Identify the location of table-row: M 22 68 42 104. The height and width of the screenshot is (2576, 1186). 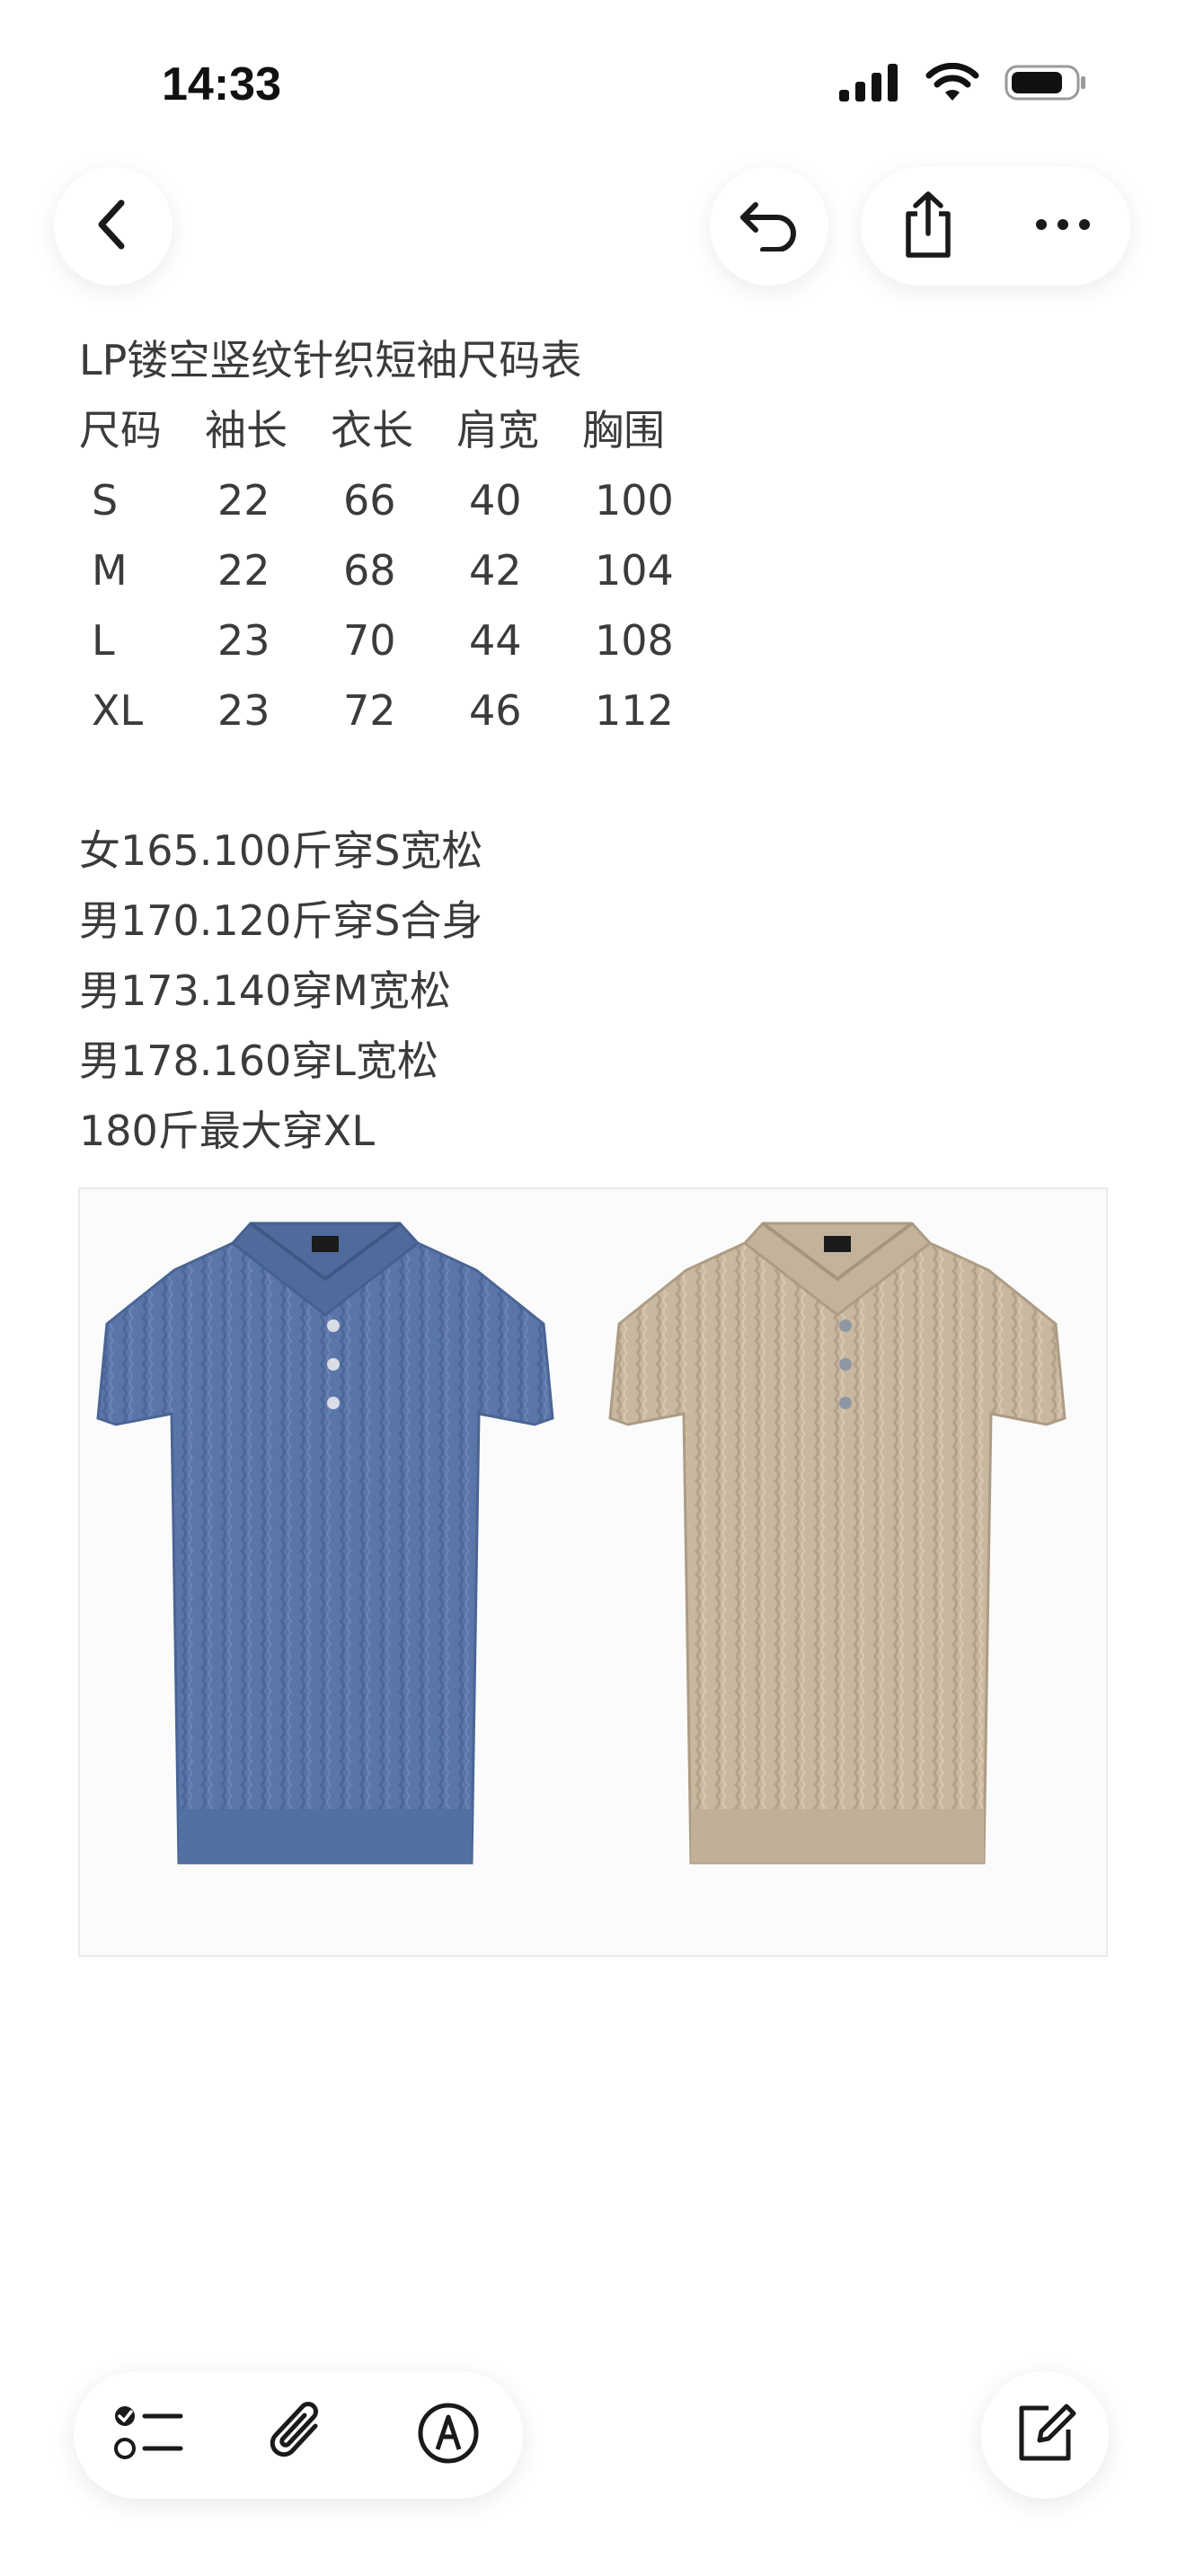
(393, 570).